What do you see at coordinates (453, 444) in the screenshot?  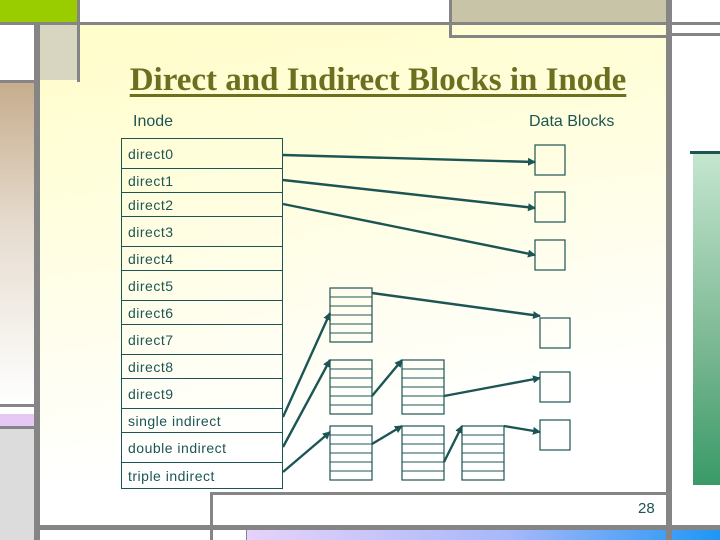 I see `pointer-arrow-triple-L2-to-triple-L3` at bounding box center [453, 444].